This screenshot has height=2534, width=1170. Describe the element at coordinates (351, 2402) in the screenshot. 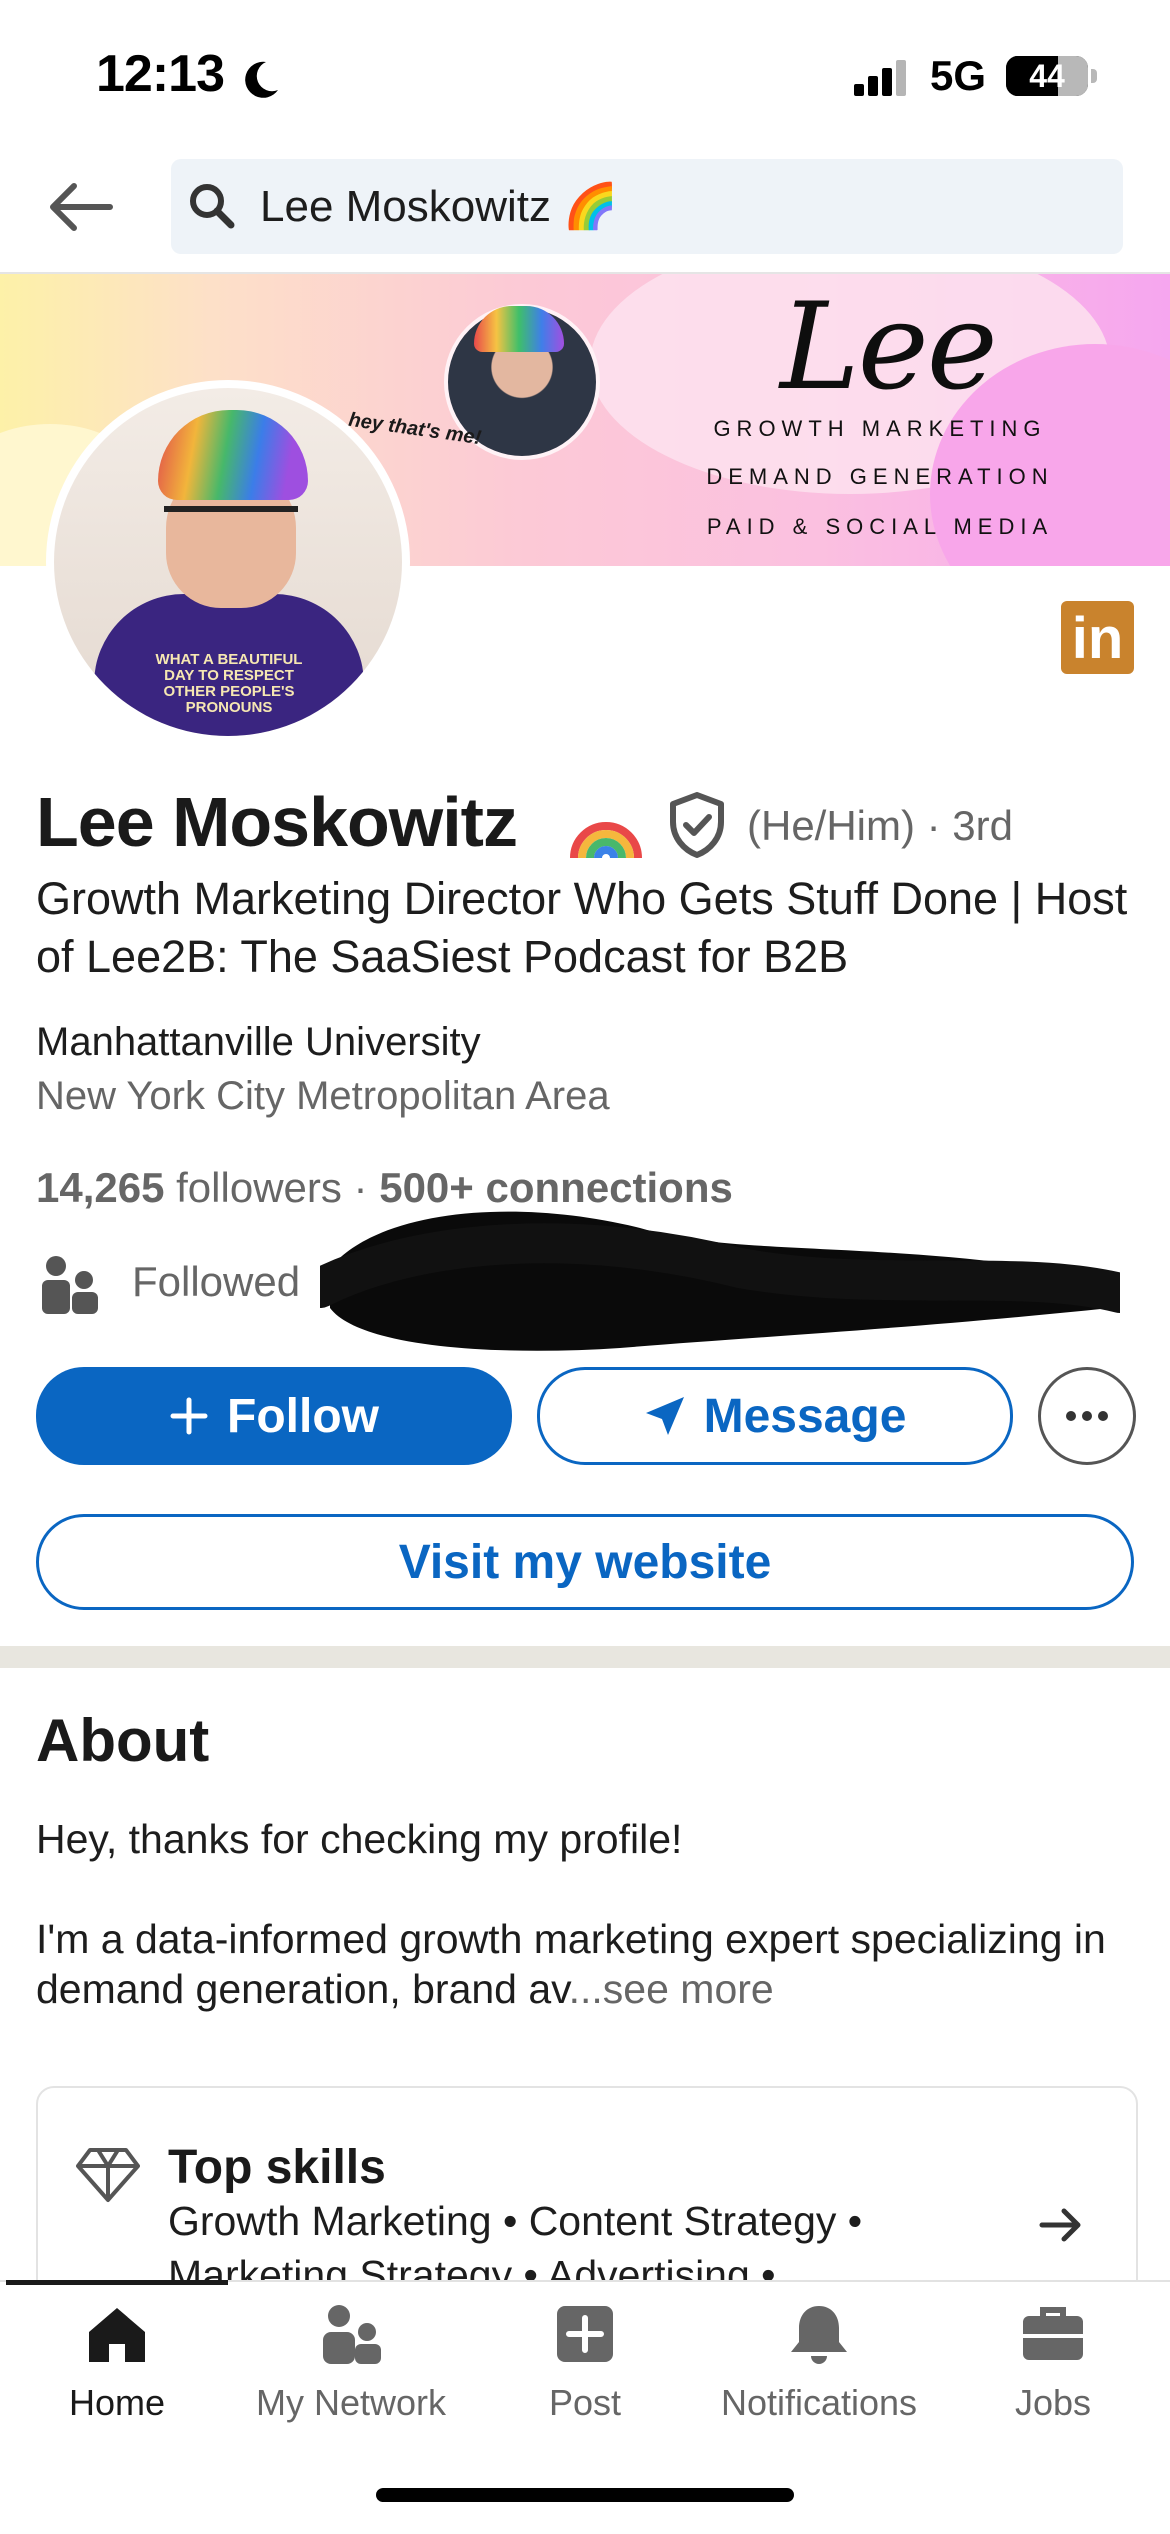

I see `tab-label: My Network` at that location.